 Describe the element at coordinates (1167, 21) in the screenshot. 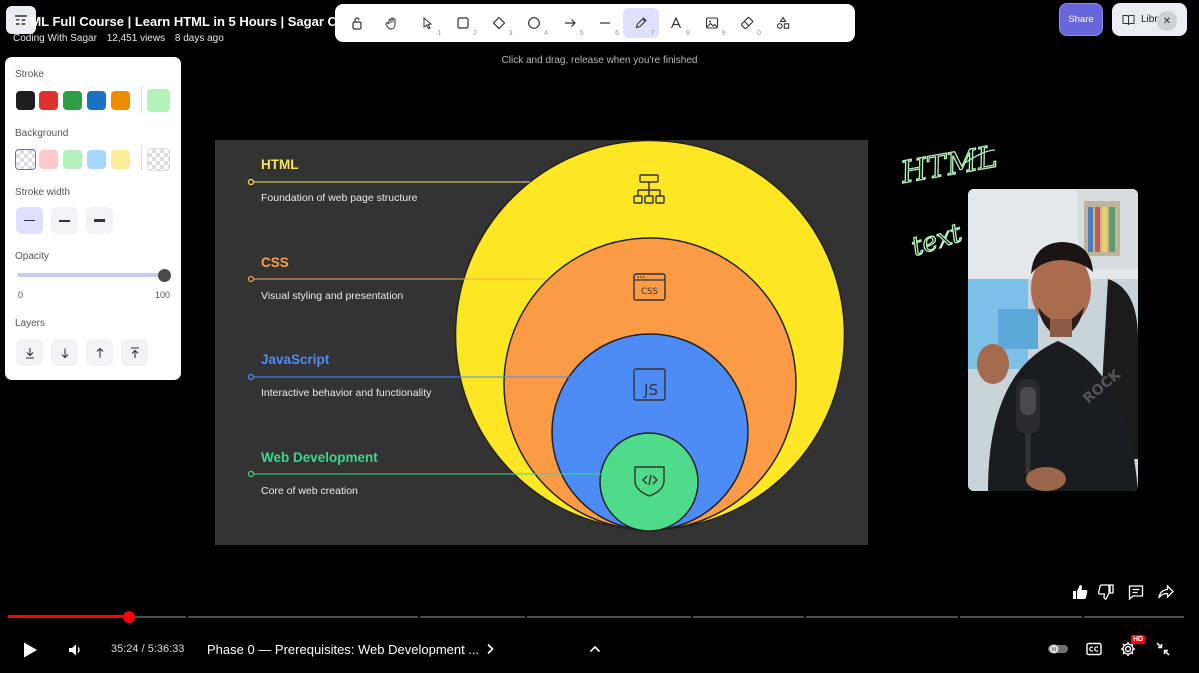

I see `close-icon: ✕` at that location.